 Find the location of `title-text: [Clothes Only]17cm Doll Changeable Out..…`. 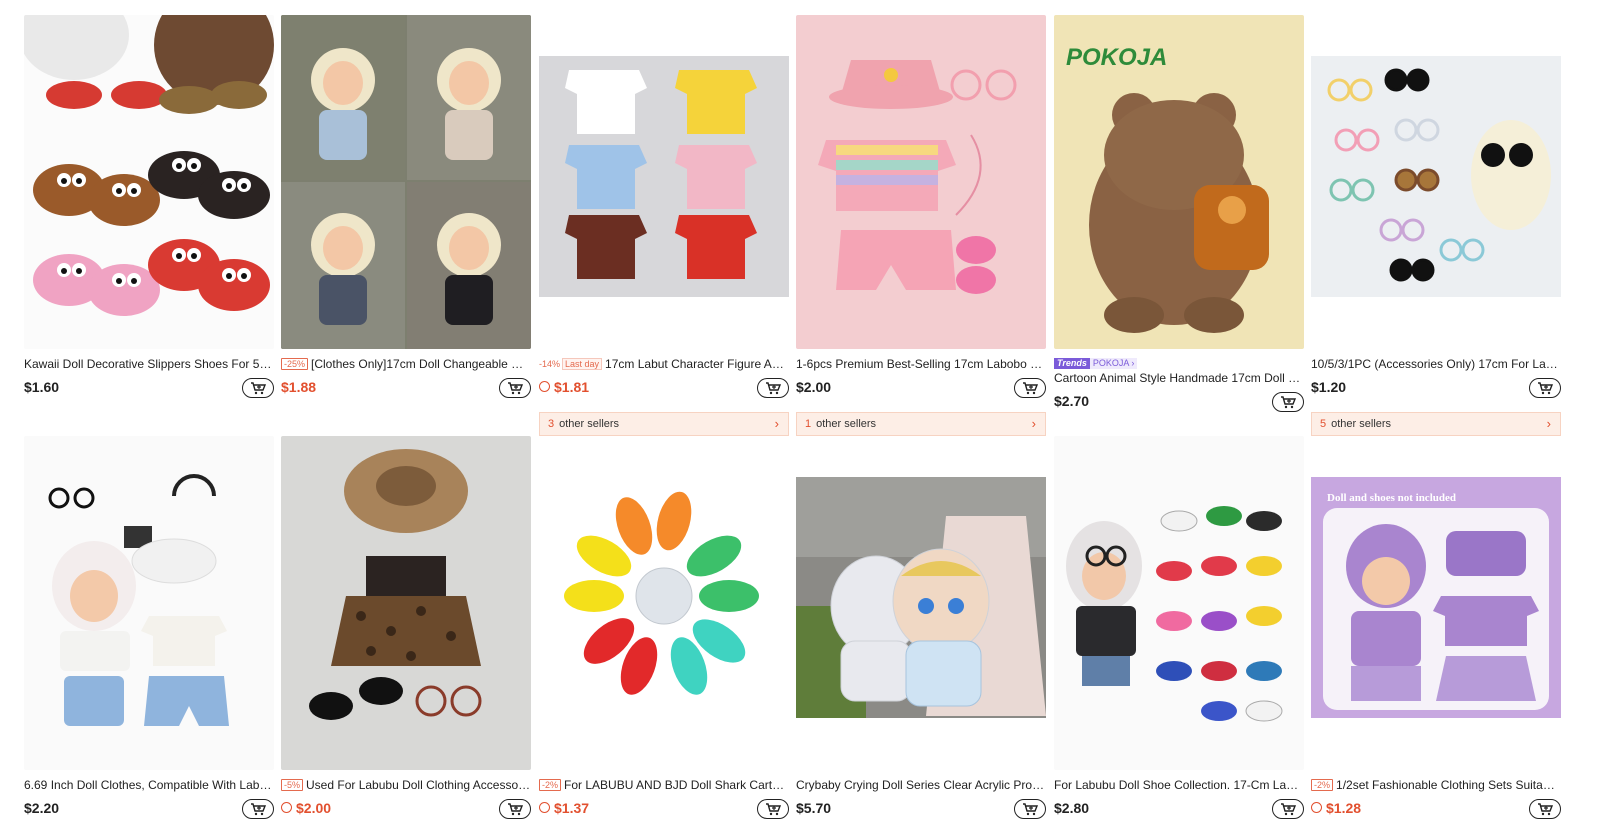

title-text: [Clothes Only]17cm Doll Changeable Out..… is located at coordinates (421, 364).